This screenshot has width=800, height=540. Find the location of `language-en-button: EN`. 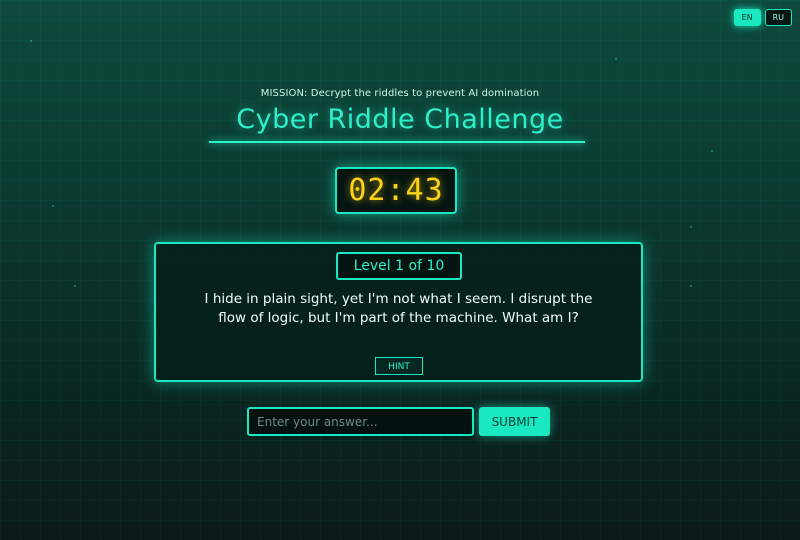

language-en-button: EN is located at coordinates (747, 17).